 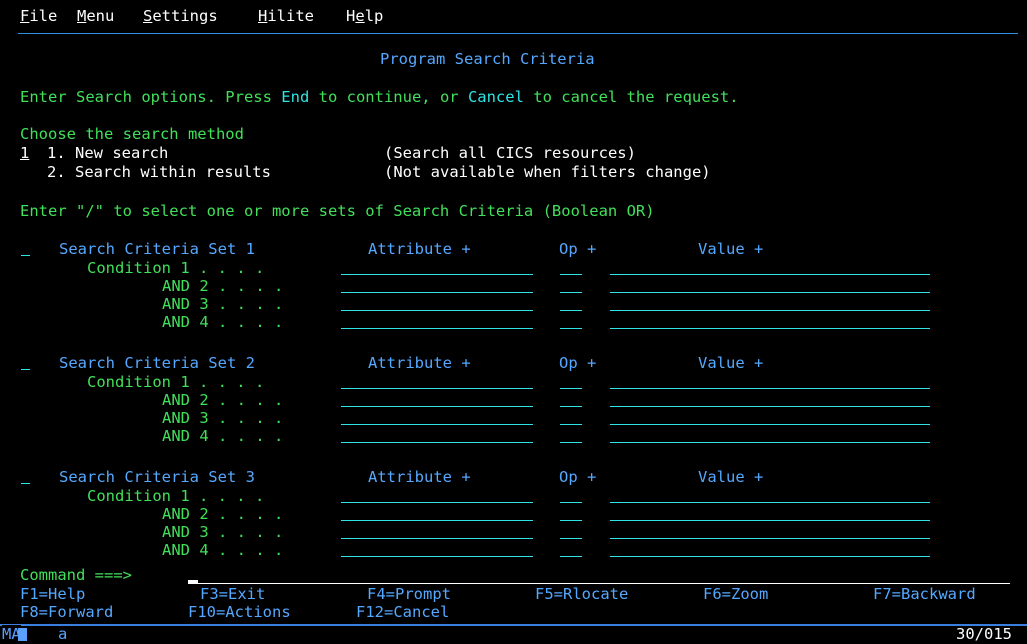 What do you see at coordinates (223, 286) in the screenshot?
I see `set-1-condition-2-label: AND 2 . . . .` at bounding box center [223, 286].